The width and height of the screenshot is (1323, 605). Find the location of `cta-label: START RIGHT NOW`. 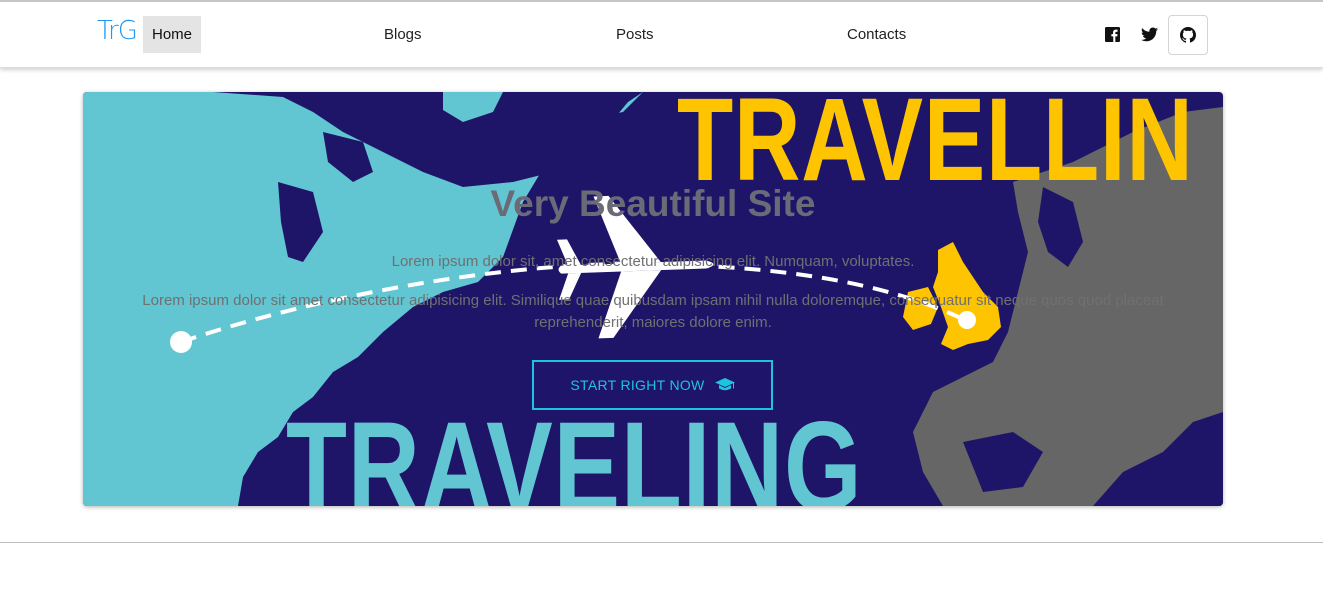

cta-label: START RIGHT NOW is located at coordinates (637, 385).